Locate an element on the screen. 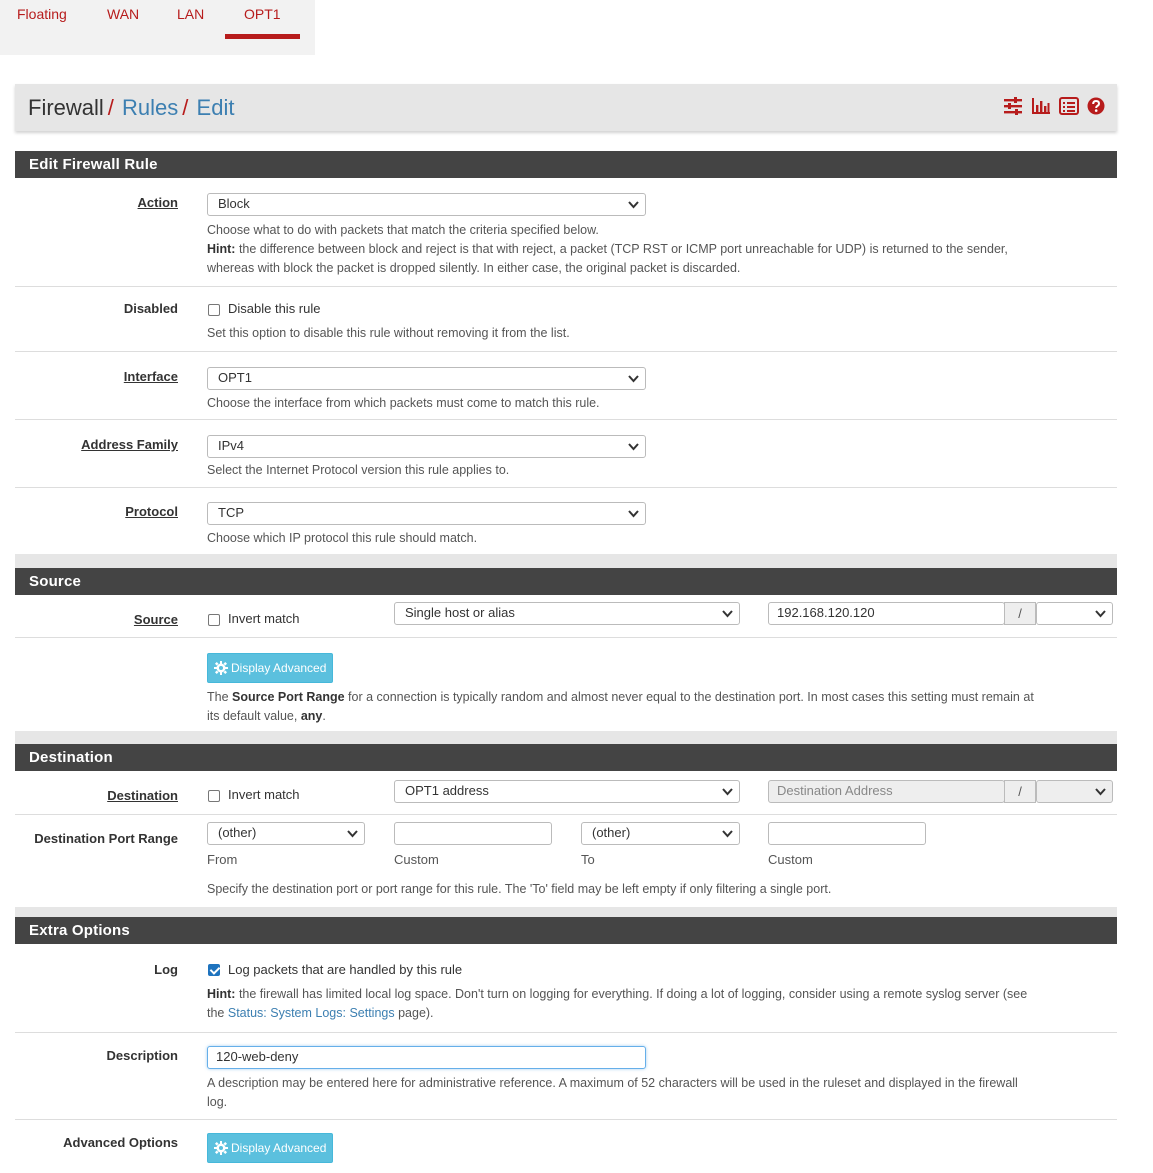 Image resolution: width=1153 pixels, height=1173 pixels. panel-heading-source: Source is located at coordinates (566, 581).